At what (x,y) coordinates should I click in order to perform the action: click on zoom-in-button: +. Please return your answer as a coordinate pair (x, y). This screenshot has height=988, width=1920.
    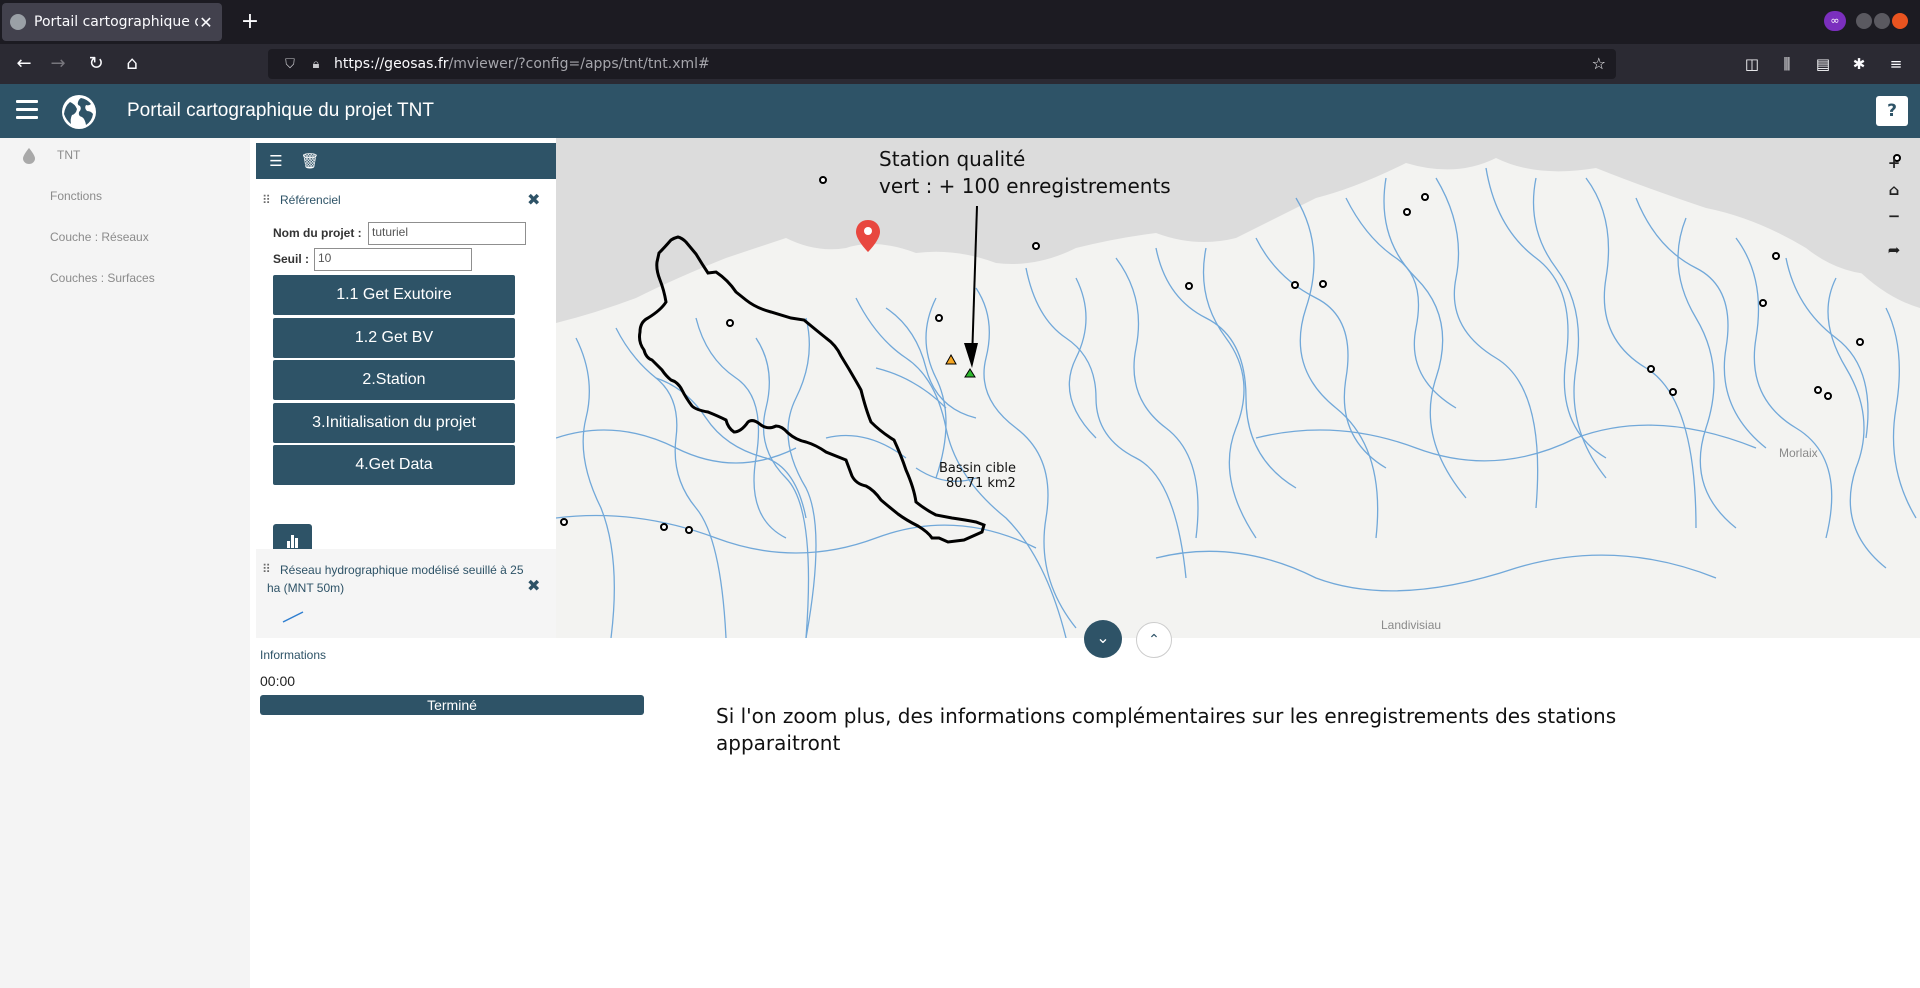
    Looking at the image, I should click on (1894, 163).